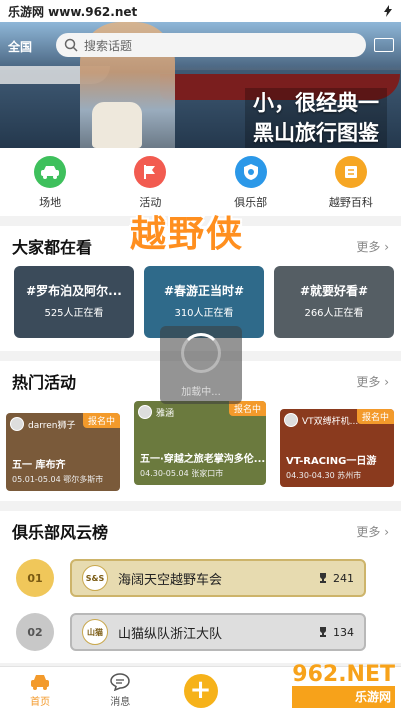  I want to click on hero-caption-line1: 小，很经典一, so click(316, 103).